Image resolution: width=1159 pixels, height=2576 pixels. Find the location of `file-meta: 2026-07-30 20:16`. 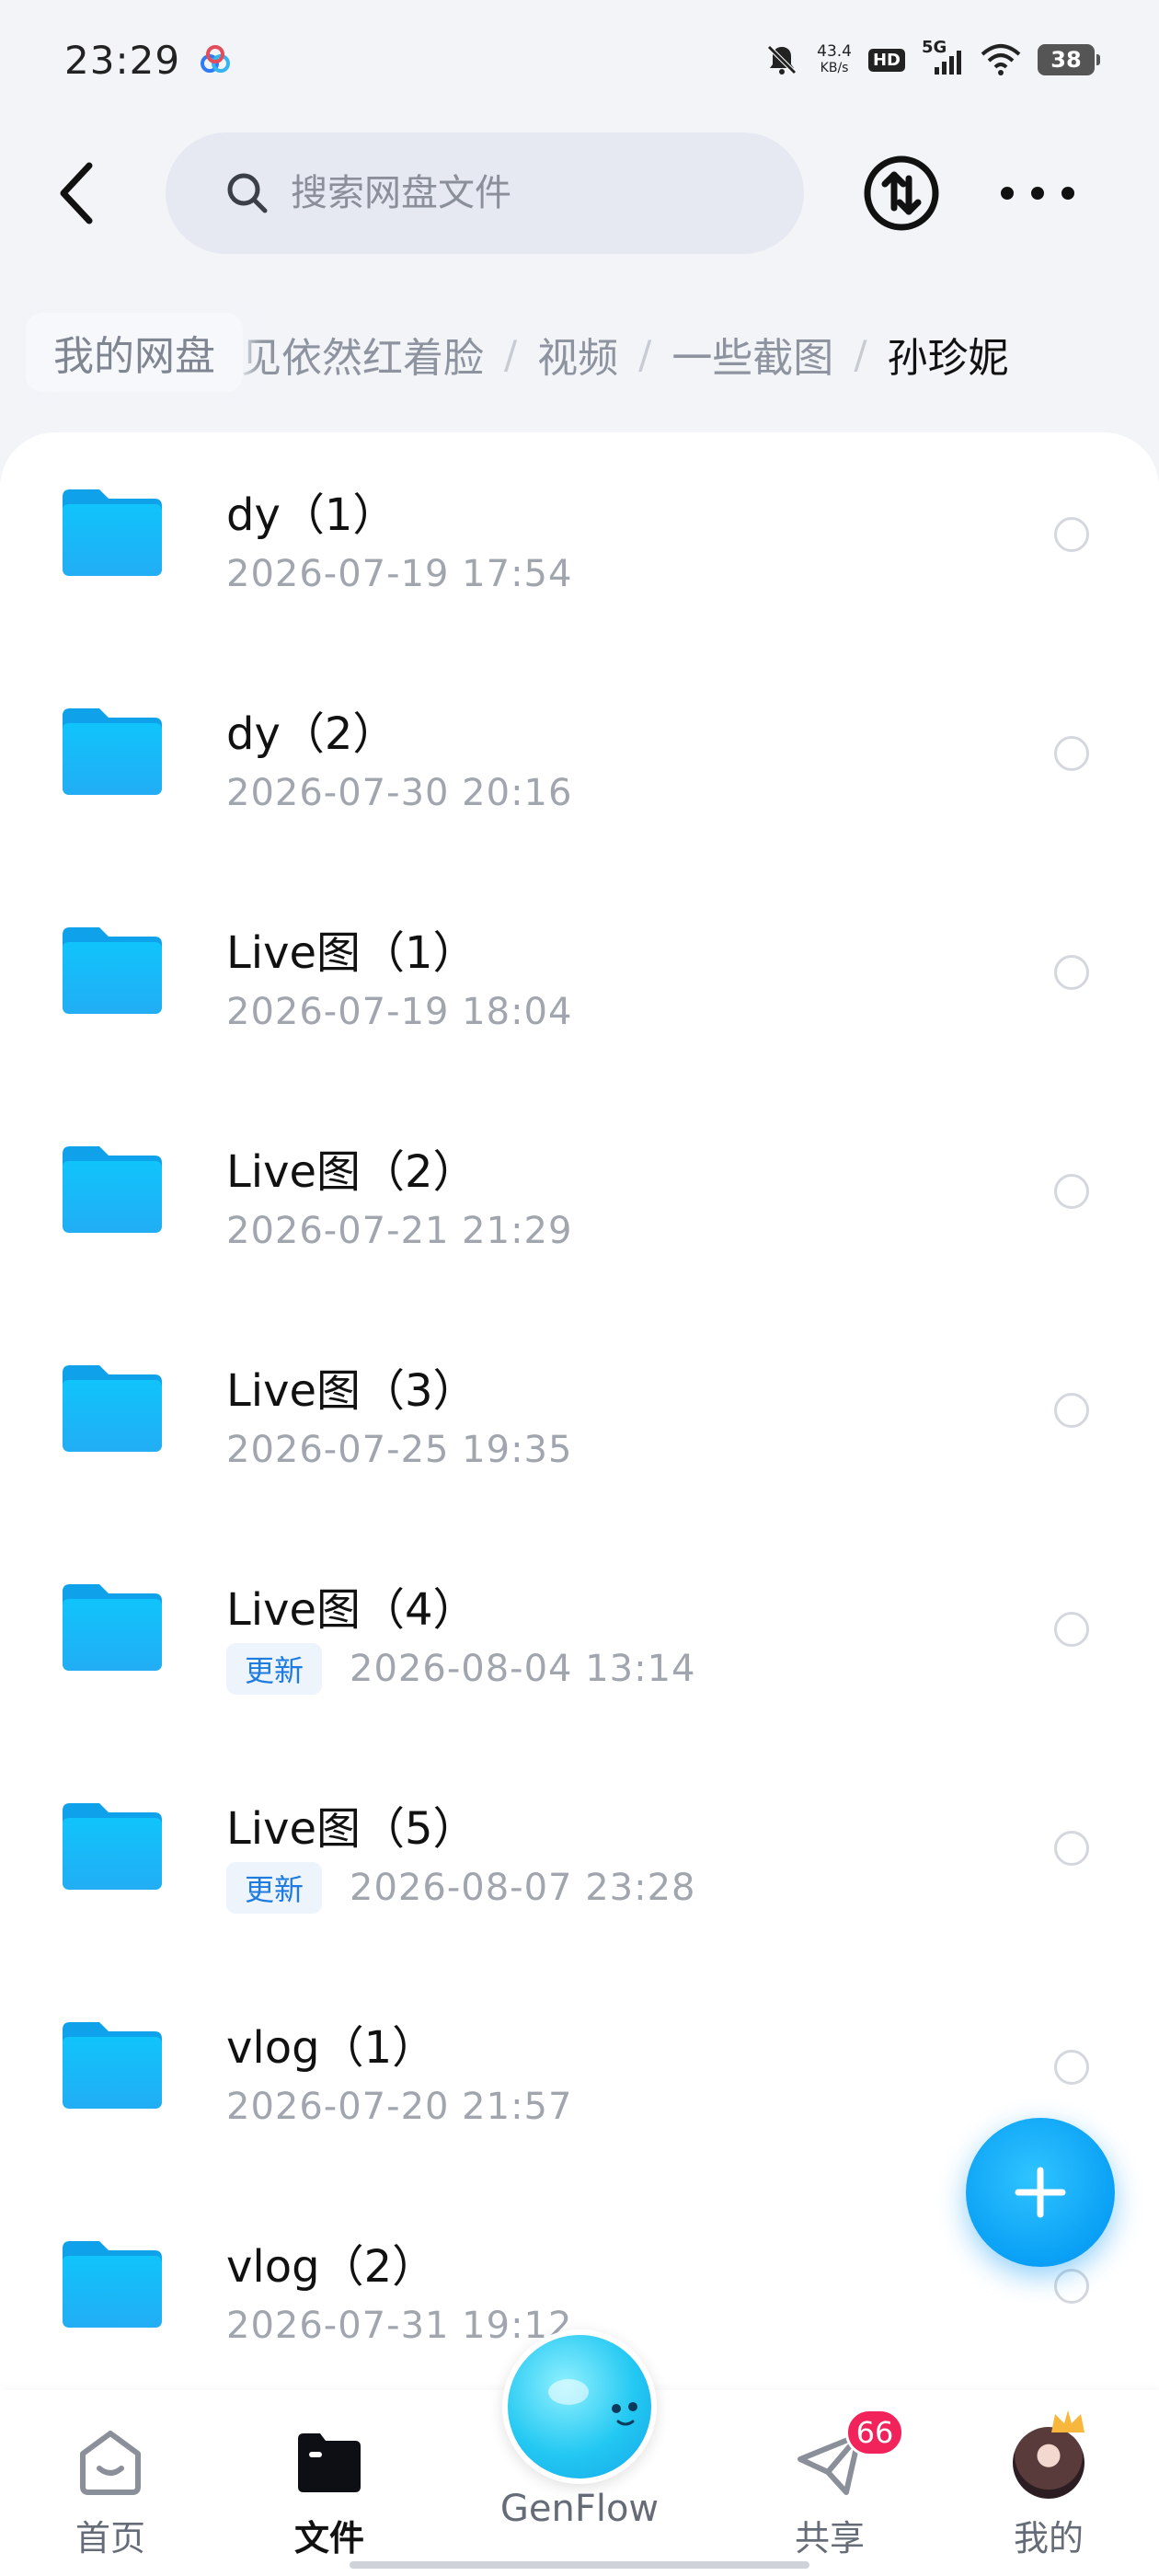

file-meta: 2026-07-30 20:16 is located at coordinates (399, 793).